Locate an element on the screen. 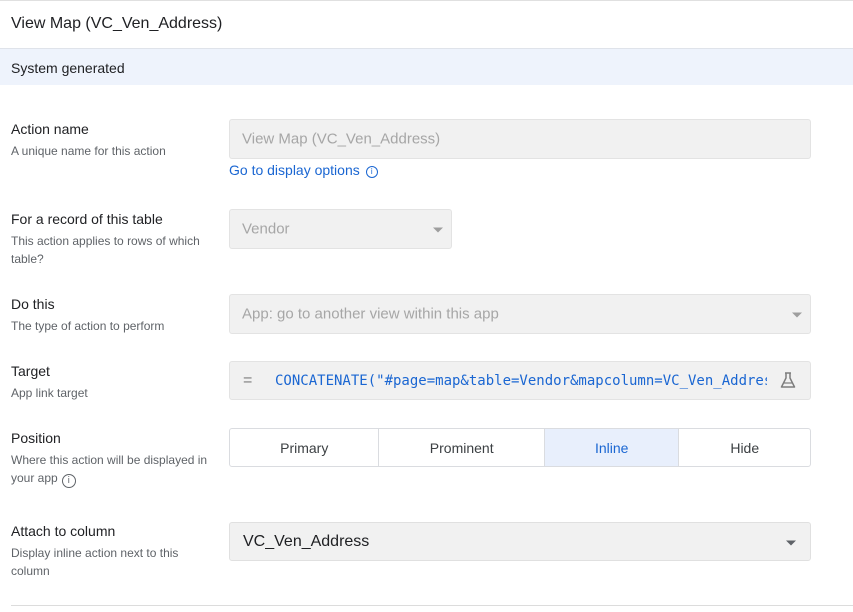 This screenshot has height=612, width=853. attach-title: Attach to column is located at coordinates (63, 531).